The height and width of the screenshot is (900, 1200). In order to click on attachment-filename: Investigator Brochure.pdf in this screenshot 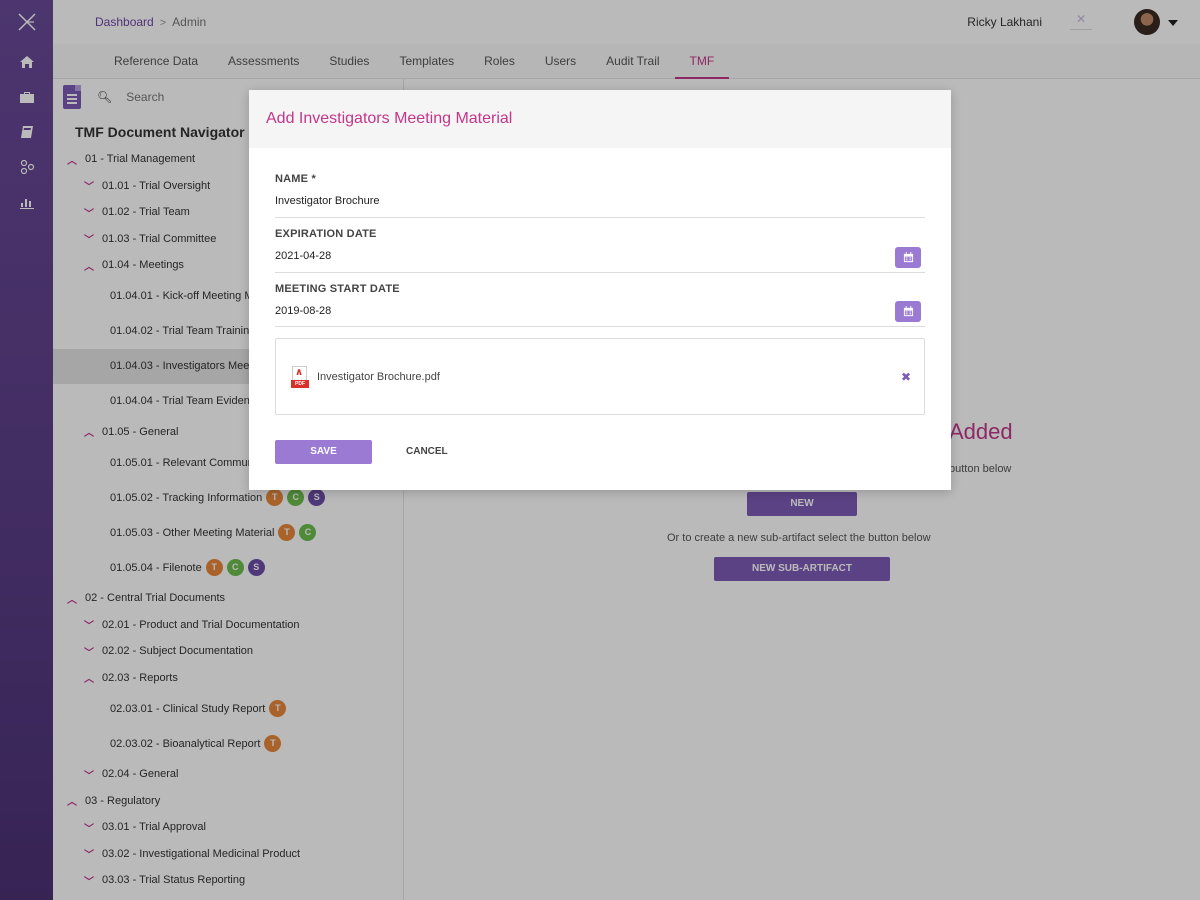, I will do `click(378, 376)`.